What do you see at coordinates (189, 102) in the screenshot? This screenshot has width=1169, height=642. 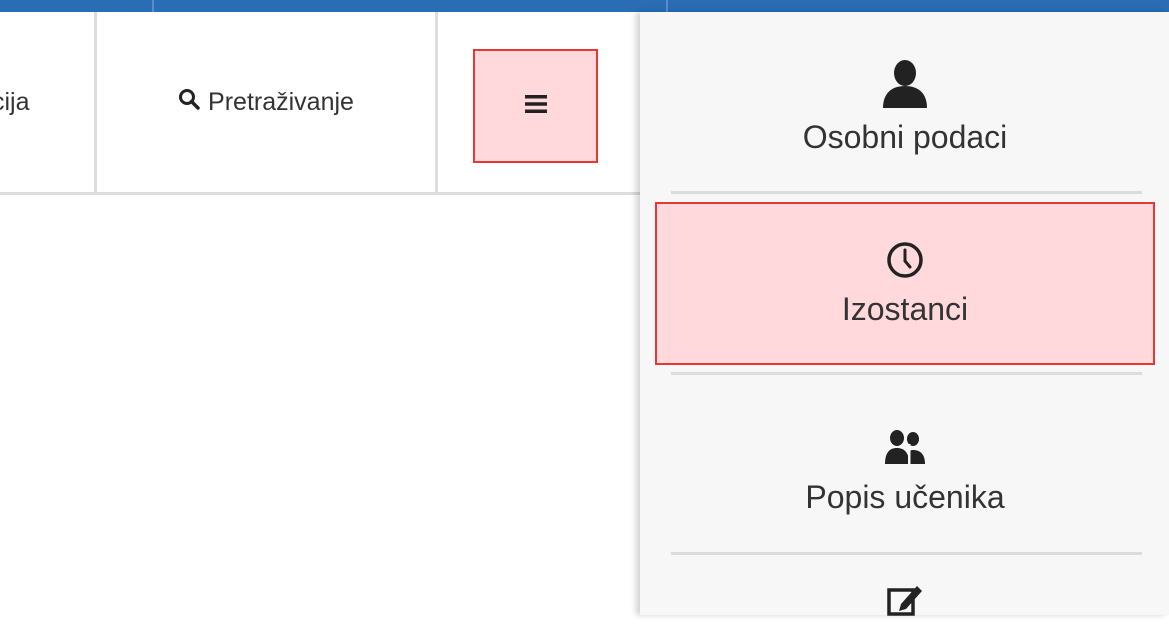 I see `search-icon` at bounding box center [189, 102].